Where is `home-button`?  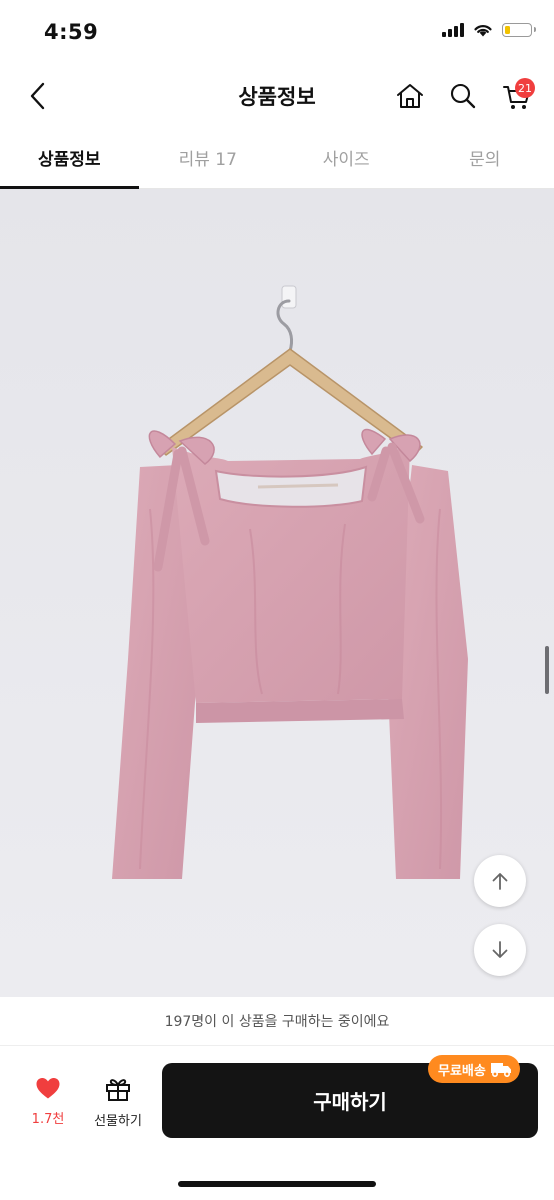
home-button is located at coordinates (410, 96).